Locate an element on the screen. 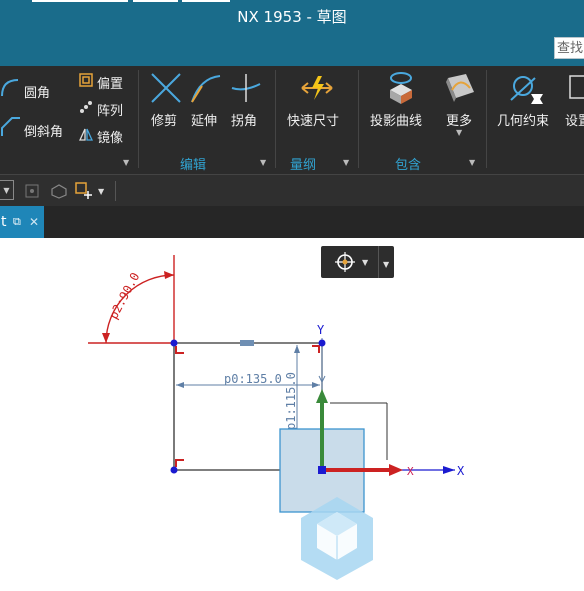 This screenshot has height=591, width=584. group-label-dimension: 量纲 is located at coordinates (303, 165).